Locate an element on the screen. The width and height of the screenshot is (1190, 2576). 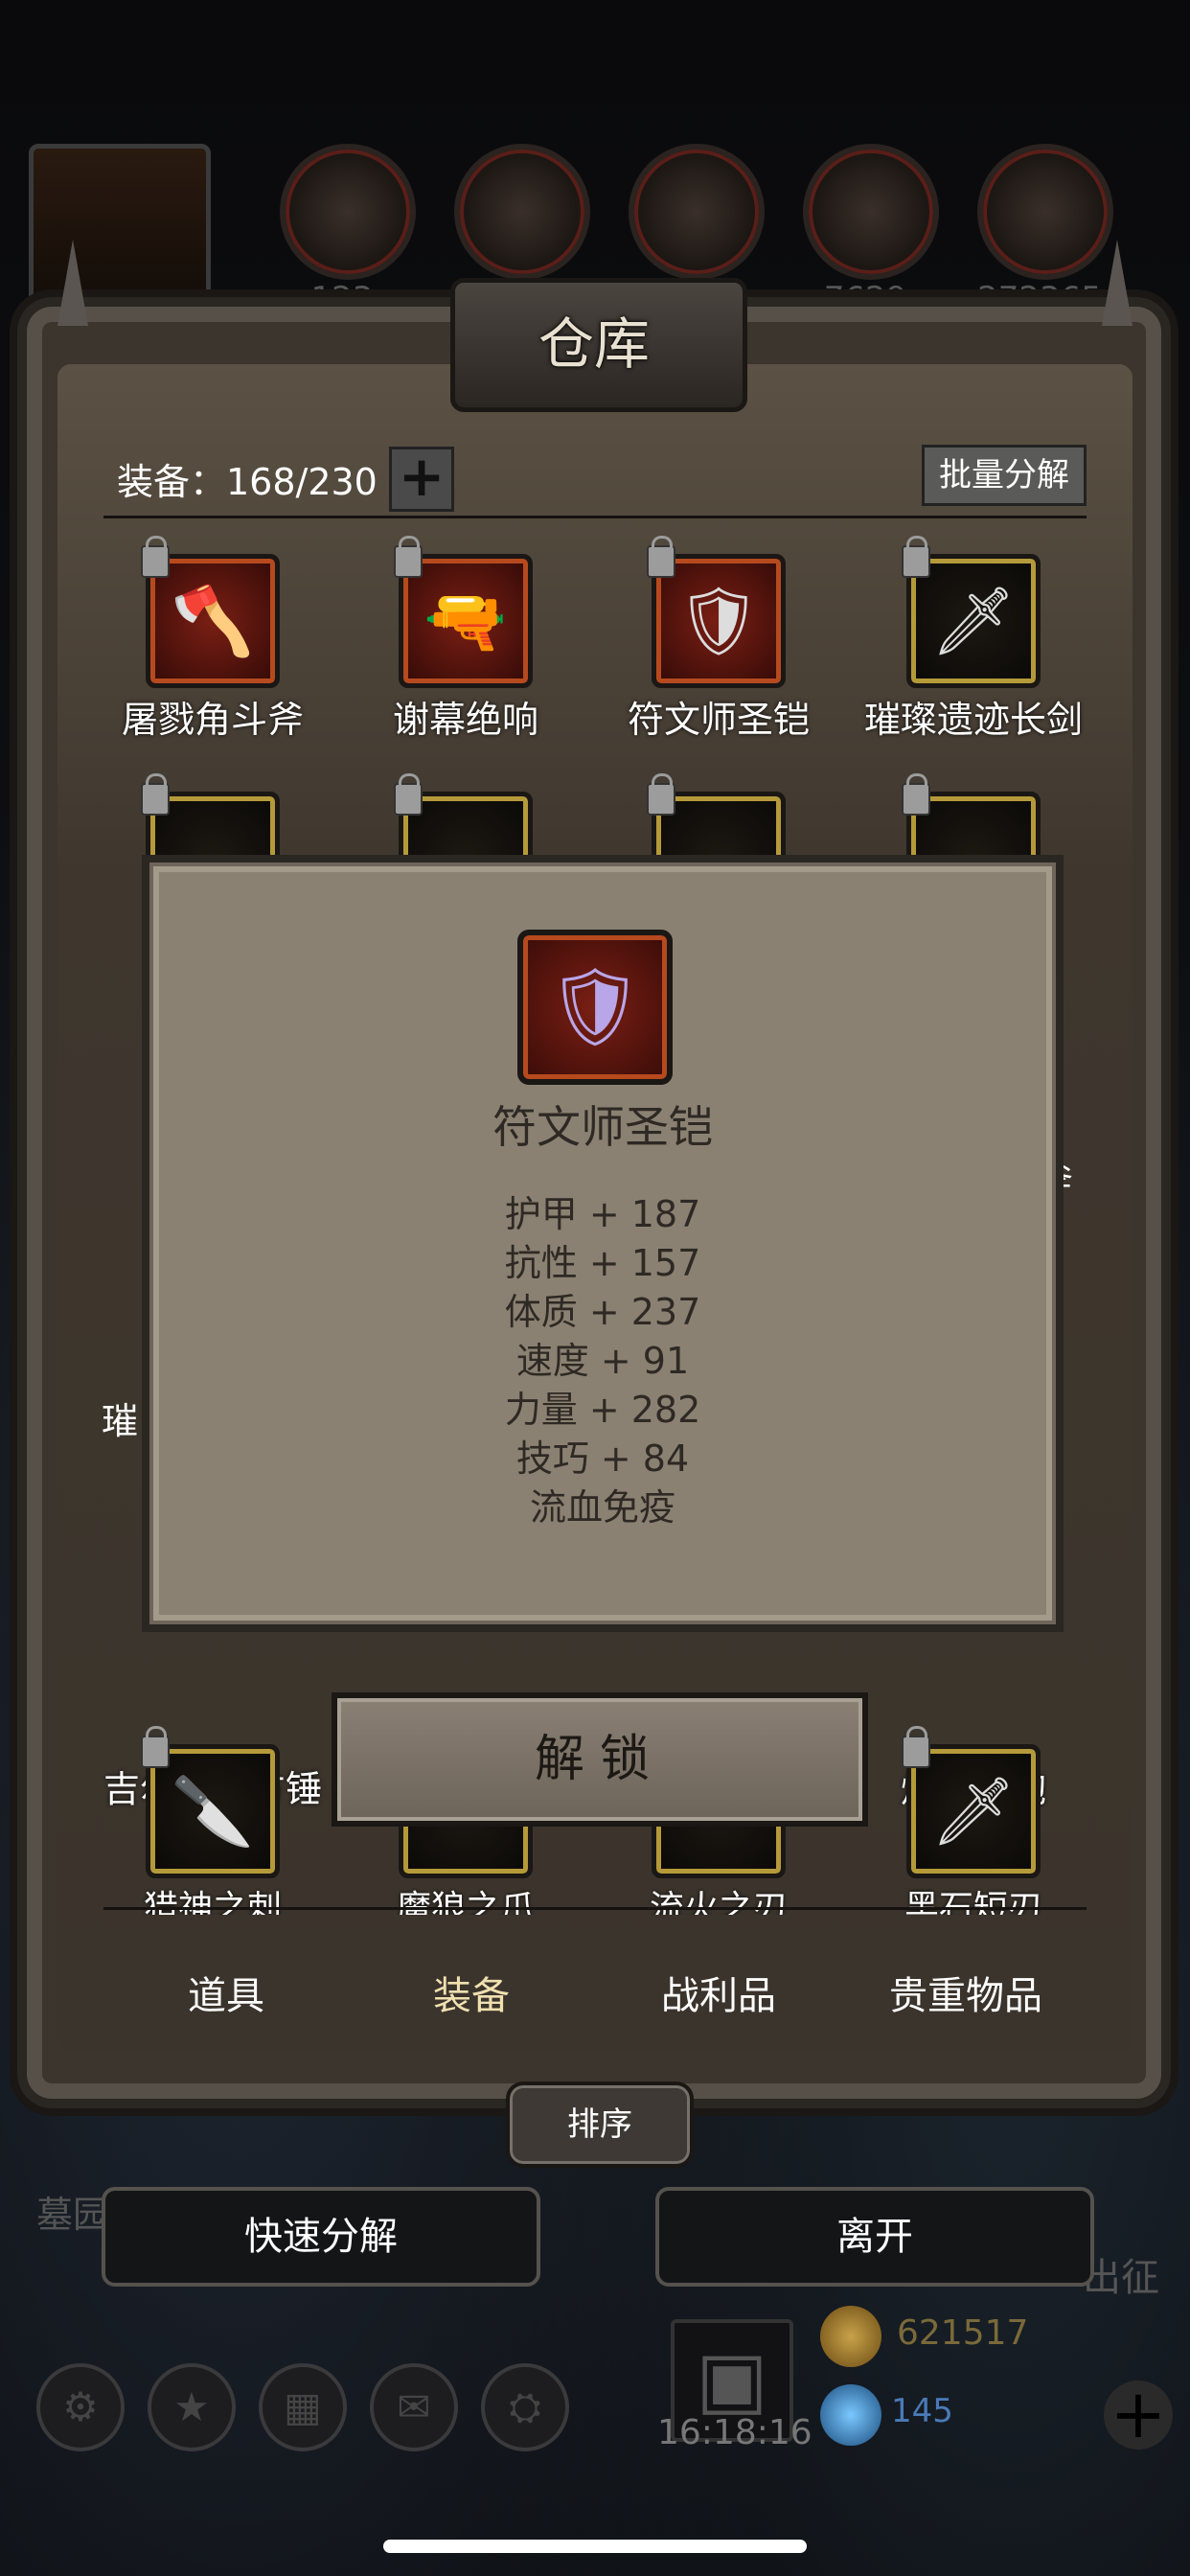
stat-armor: 护甲 + 187 is located at coordinates (603, 1214).